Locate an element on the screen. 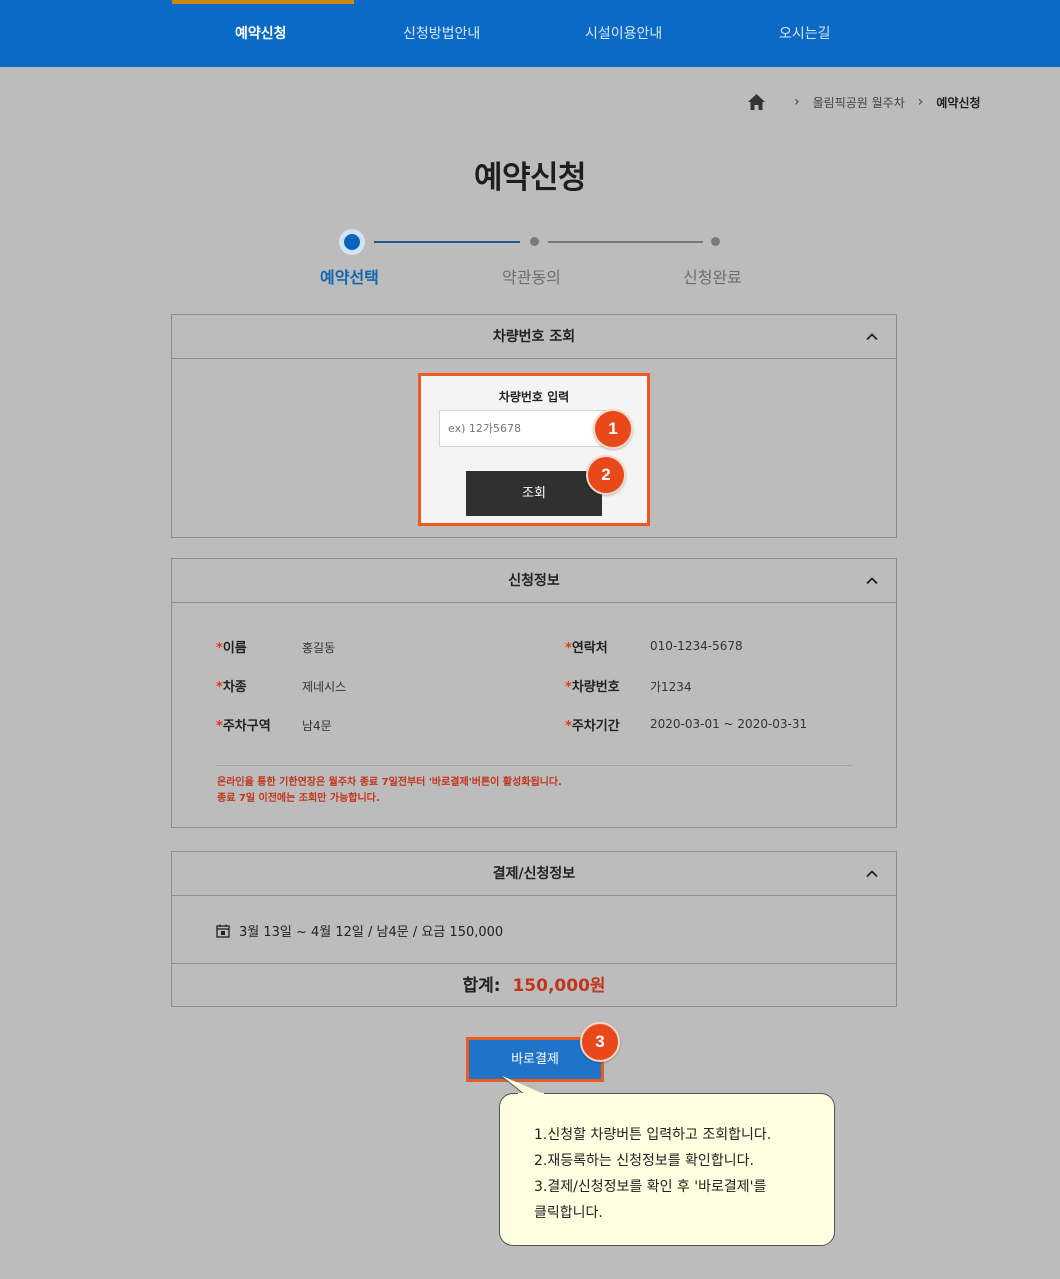  vehicle-lookup-panel: 차량번호 조회 차량번호 입력 조회 is located at coordinates (534, 426).